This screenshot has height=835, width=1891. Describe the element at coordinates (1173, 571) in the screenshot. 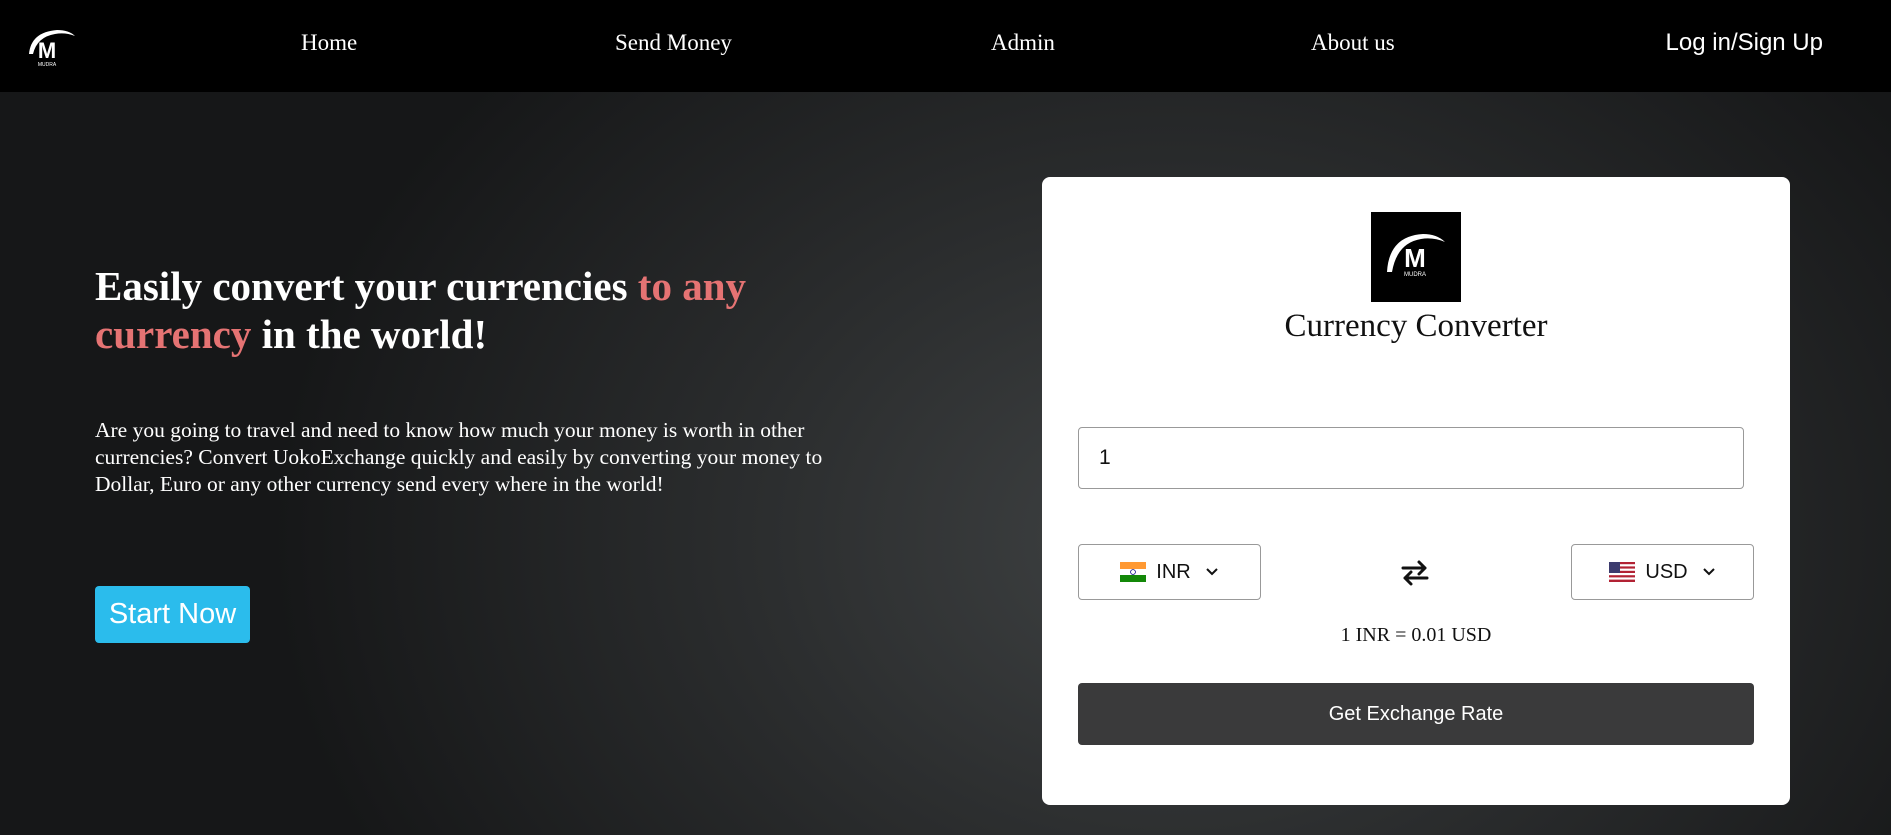

I see `from-currency-code: INR` at that location.